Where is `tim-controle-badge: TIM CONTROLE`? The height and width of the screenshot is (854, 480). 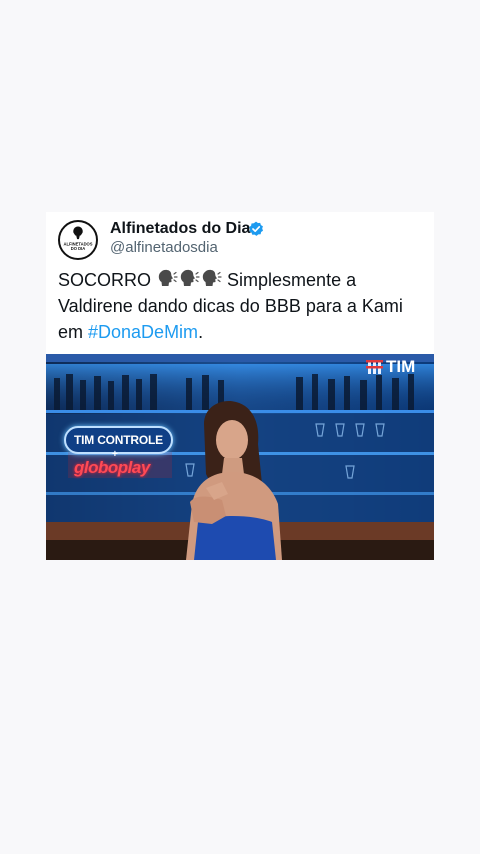 tim-controle-badge: TIM CONTROLE is located at coordinates (118, 440).